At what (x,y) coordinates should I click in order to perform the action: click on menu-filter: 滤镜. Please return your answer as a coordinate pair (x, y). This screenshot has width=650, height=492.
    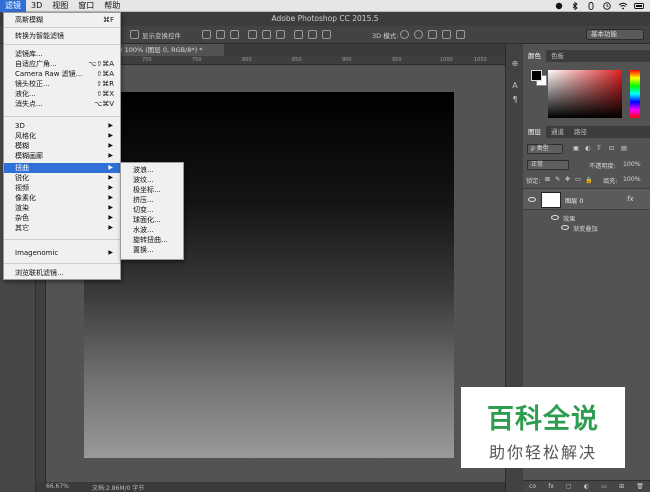
    Looking at the image, I should click on (13, 6).